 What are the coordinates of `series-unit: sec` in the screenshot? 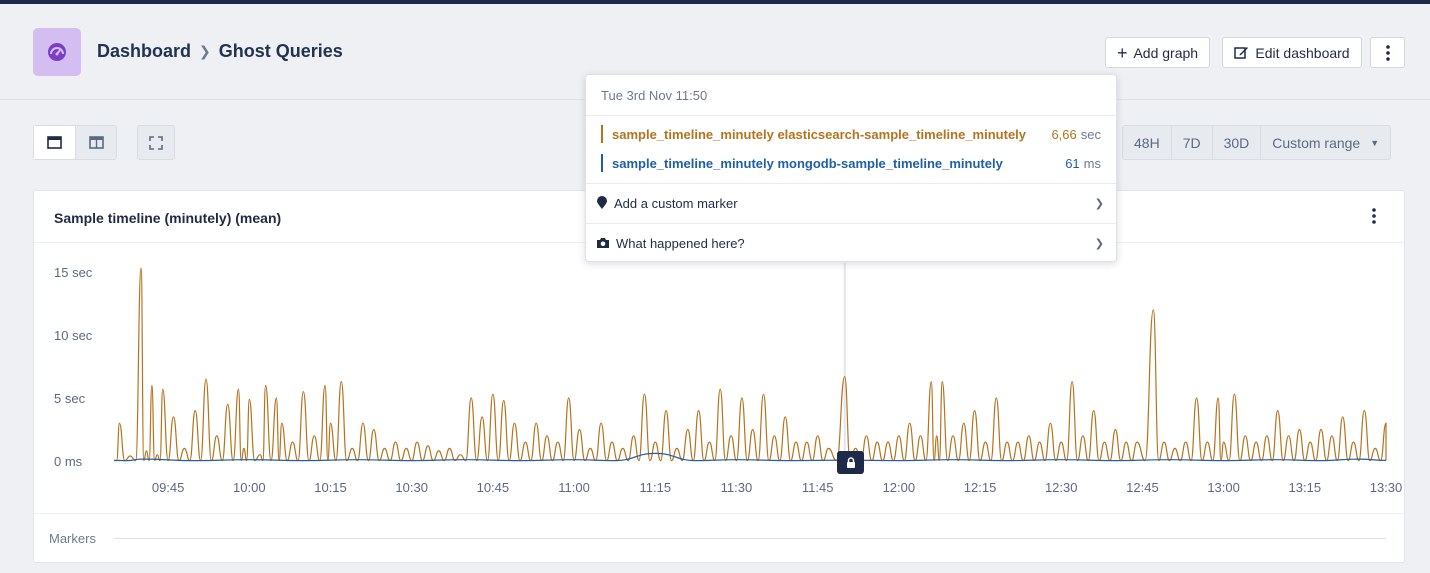 It's located at (1090, 134).